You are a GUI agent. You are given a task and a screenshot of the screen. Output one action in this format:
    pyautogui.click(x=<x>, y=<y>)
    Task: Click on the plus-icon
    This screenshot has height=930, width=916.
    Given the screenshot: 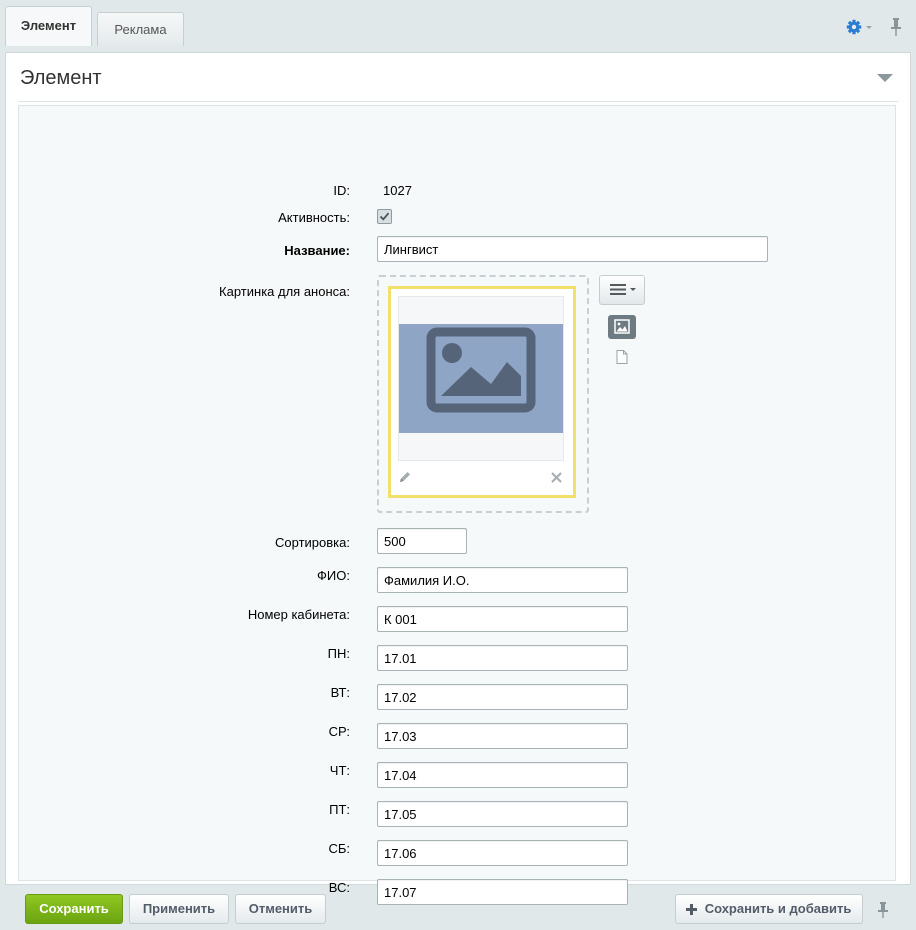 What is the action you would take?
    pyautogui.click(x=691, y=909)
    